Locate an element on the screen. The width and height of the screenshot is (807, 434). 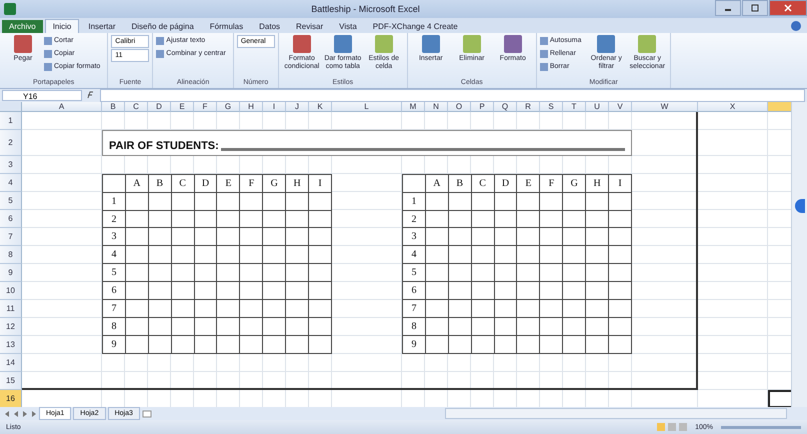
column-header: L is located at coordinates (367, 107).